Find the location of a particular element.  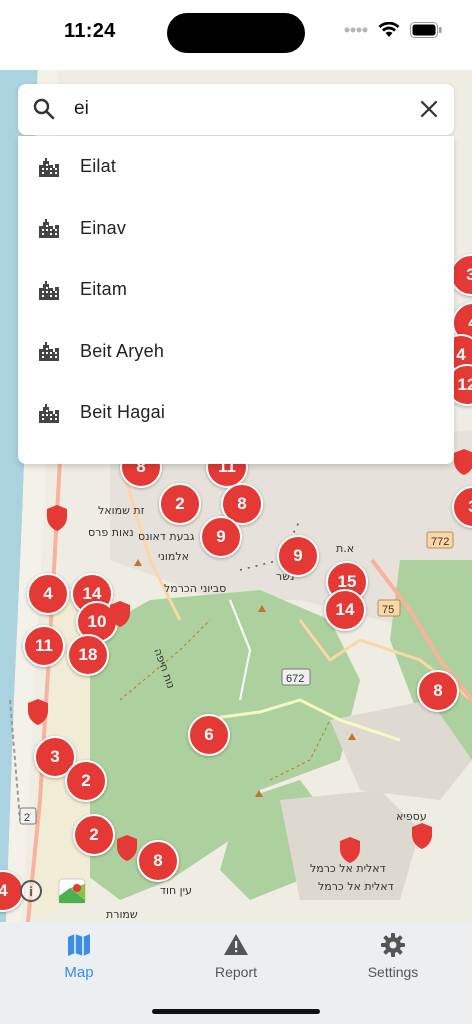

place-label: עין חוד is located at coordinates (176, 890).